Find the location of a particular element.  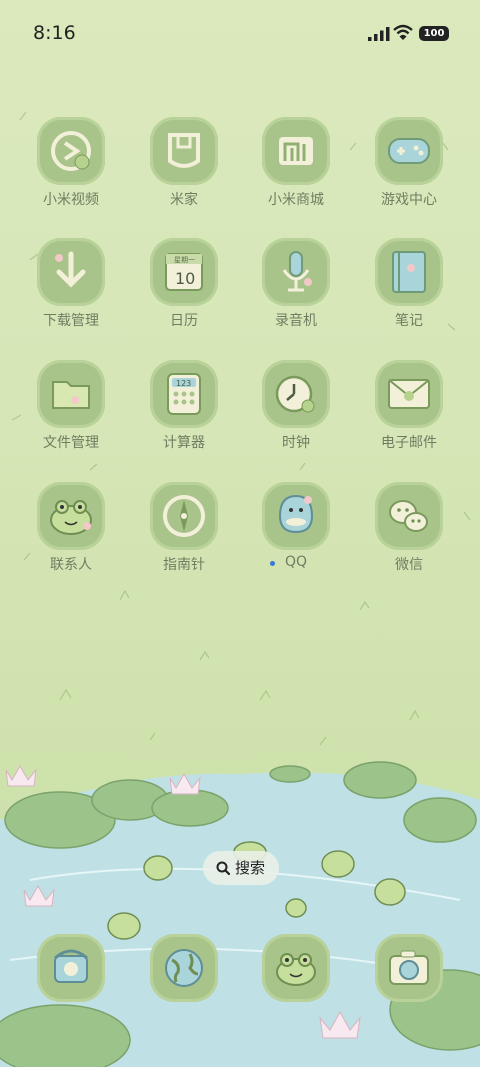

search-button: 搜索 is located at coordinates (241, 868).